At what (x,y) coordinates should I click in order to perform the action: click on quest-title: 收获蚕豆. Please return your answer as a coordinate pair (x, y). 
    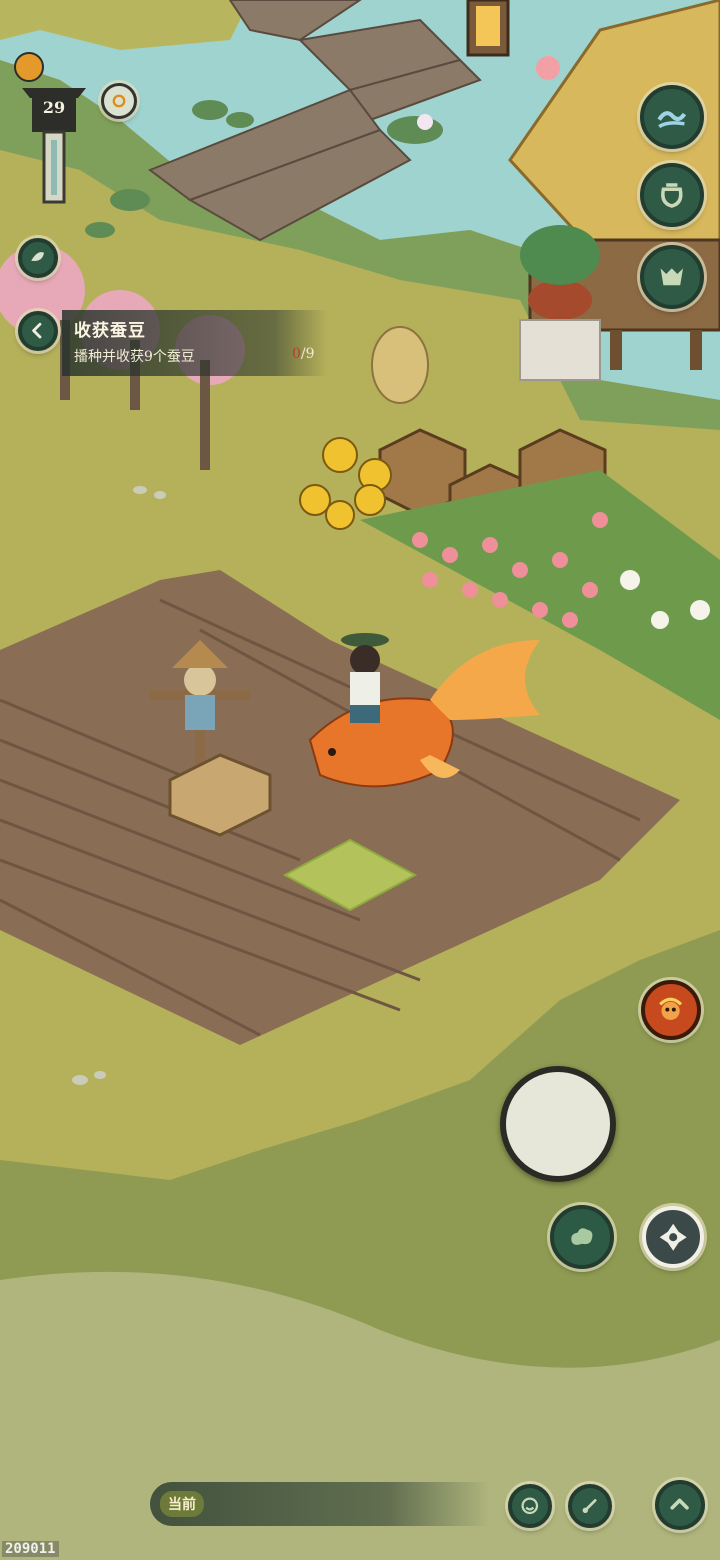
    Looking at the image, I should click on (110, 331).